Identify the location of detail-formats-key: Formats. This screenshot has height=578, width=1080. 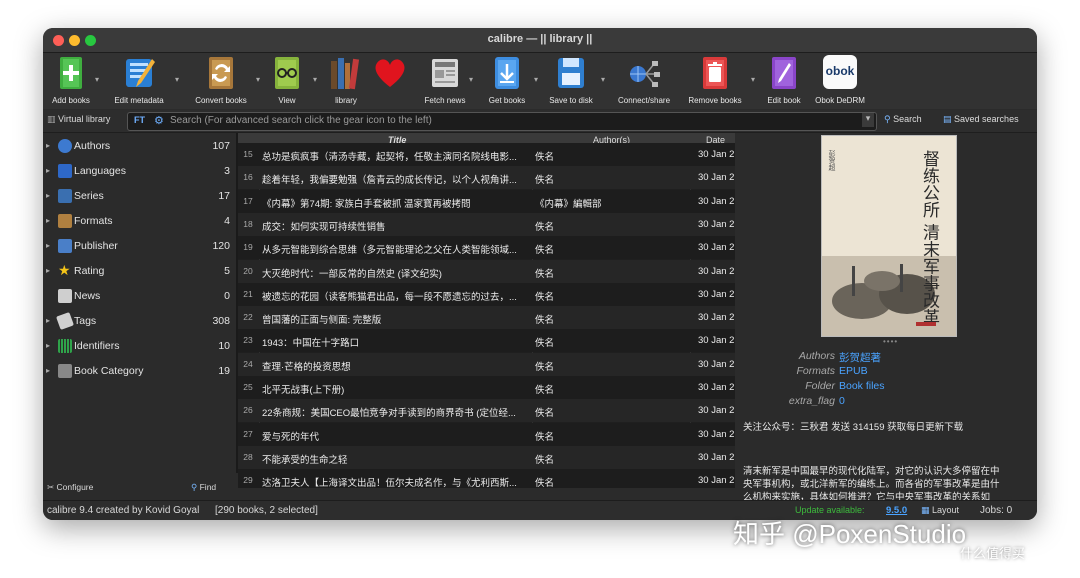
(815, 371).